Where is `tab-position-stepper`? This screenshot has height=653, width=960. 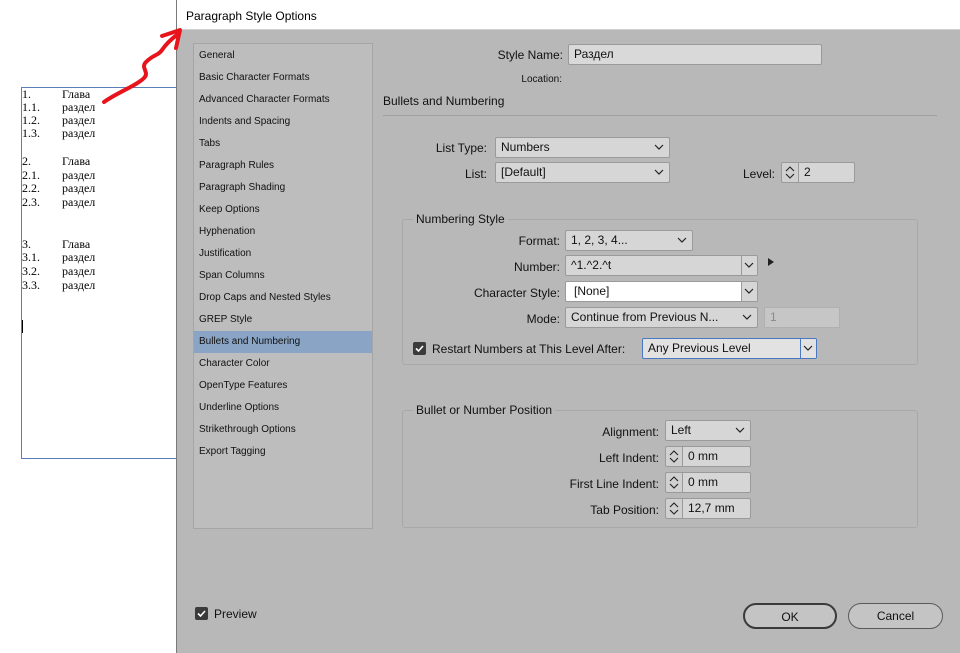
tab-position-stepper is located at coordinates (674, 508).